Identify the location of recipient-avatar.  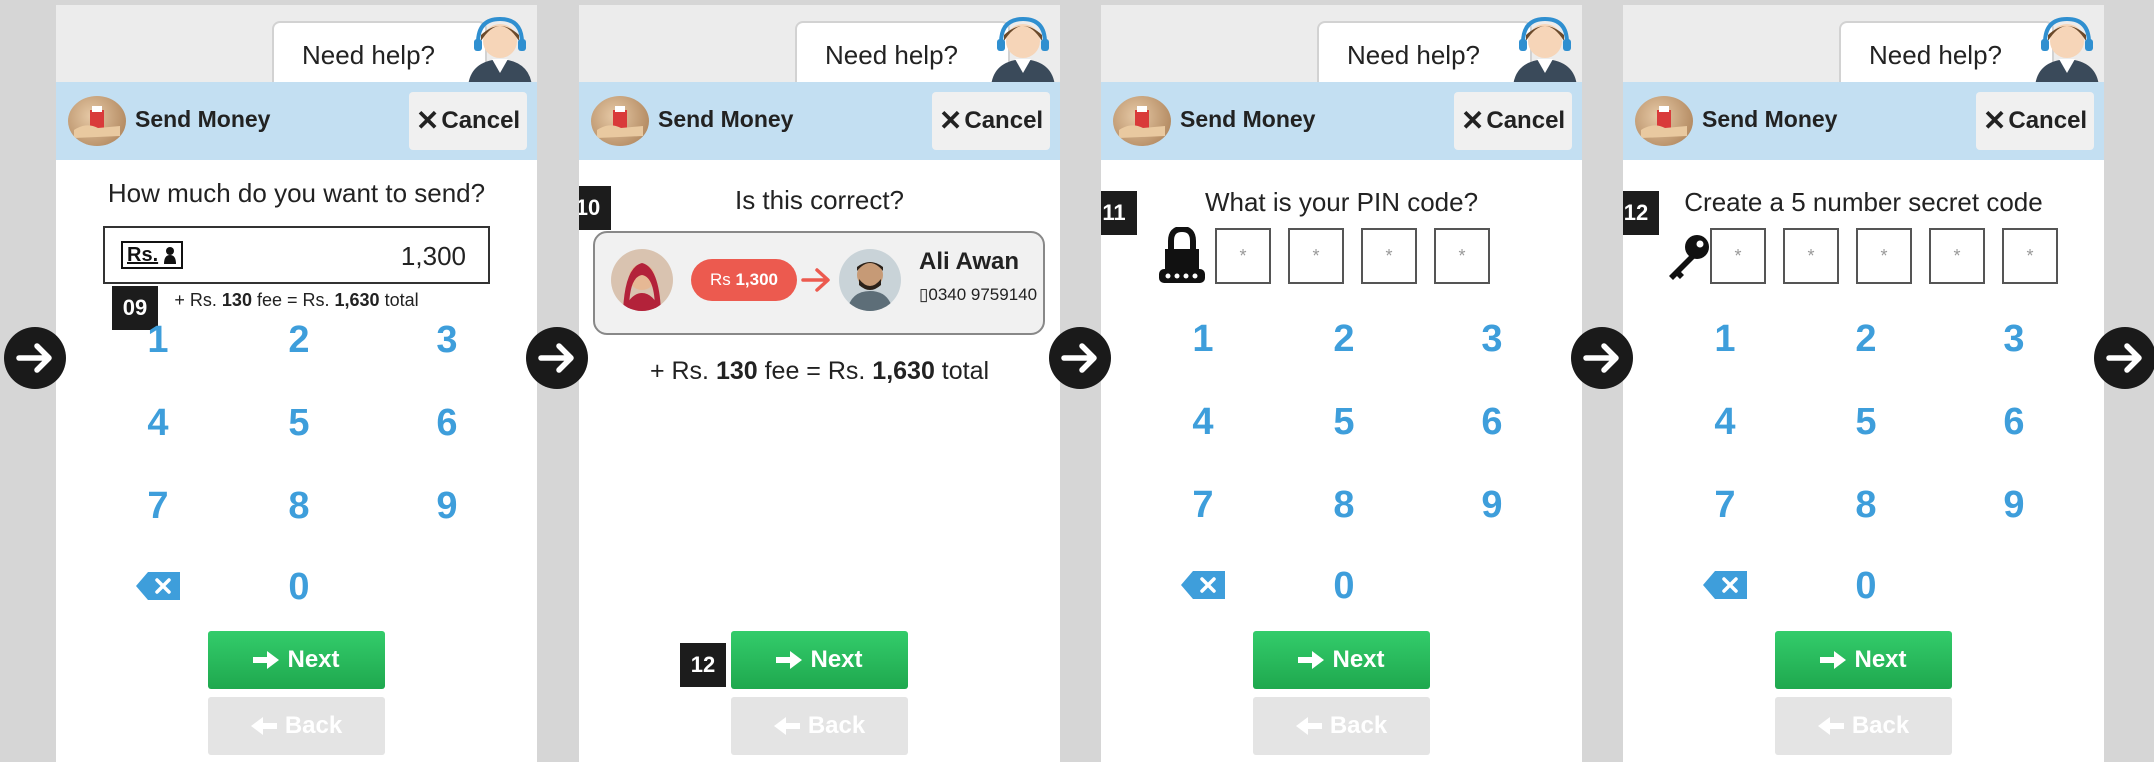
(870, 280).